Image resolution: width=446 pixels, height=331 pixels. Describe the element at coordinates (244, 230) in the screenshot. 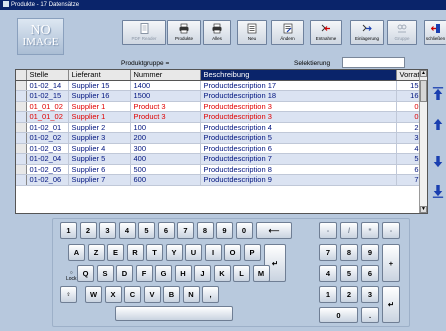

I see `key-0: 0` at that location.